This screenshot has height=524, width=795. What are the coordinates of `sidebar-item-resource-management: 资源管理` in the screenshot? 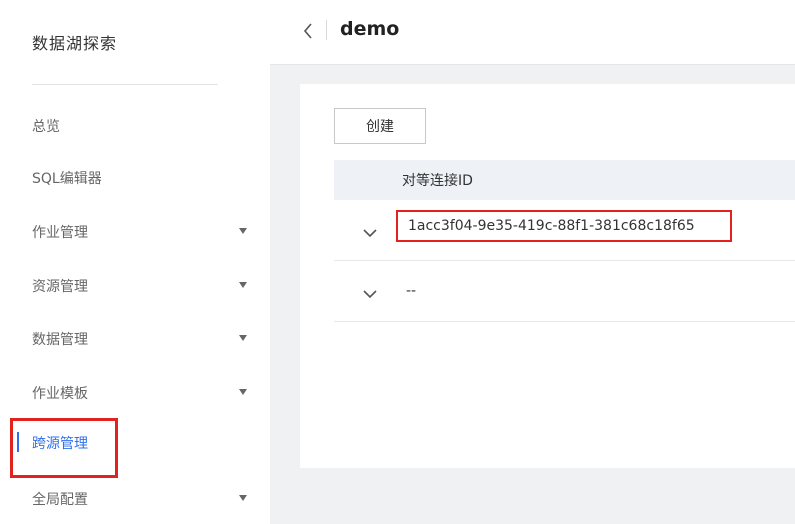 It's located at (142, 286).